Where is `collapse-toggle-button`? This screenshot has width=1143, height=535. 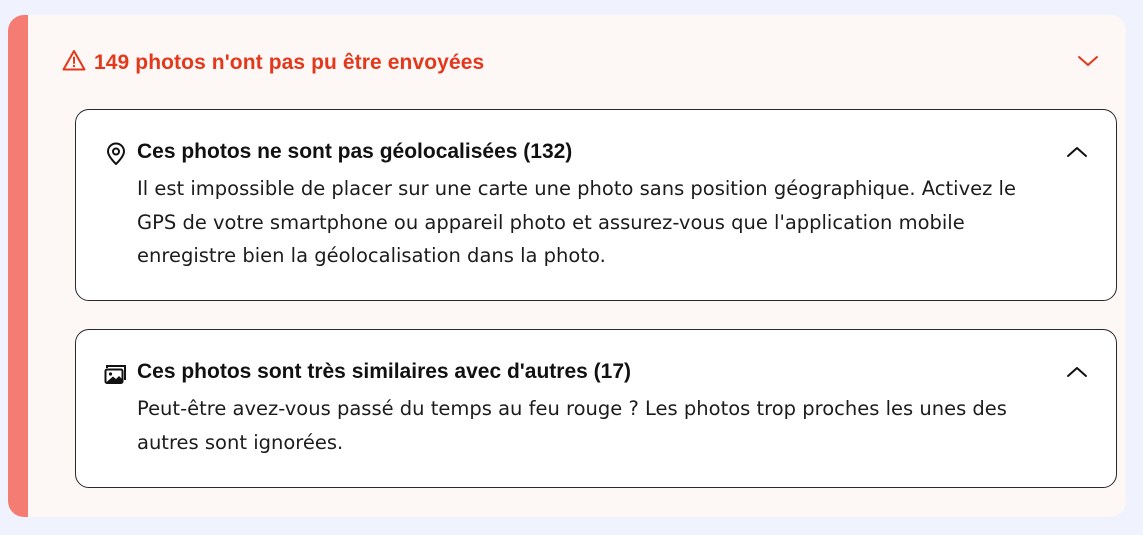
collapse-toggle-button is located at coordinates (1088, 63).